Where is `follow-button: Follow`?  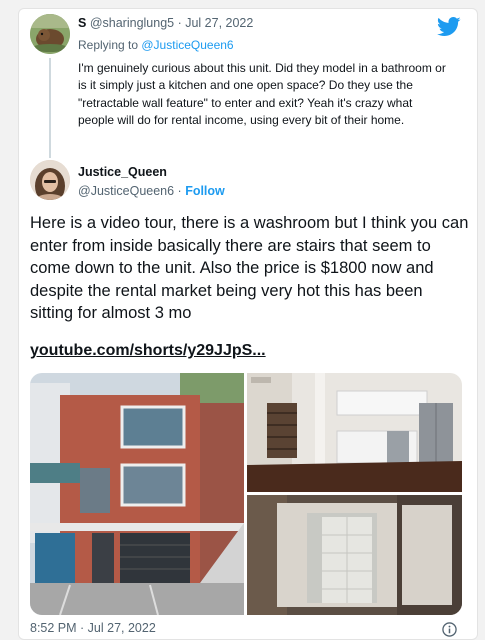 follow-button: Follow is located at coordinates (205, 191).